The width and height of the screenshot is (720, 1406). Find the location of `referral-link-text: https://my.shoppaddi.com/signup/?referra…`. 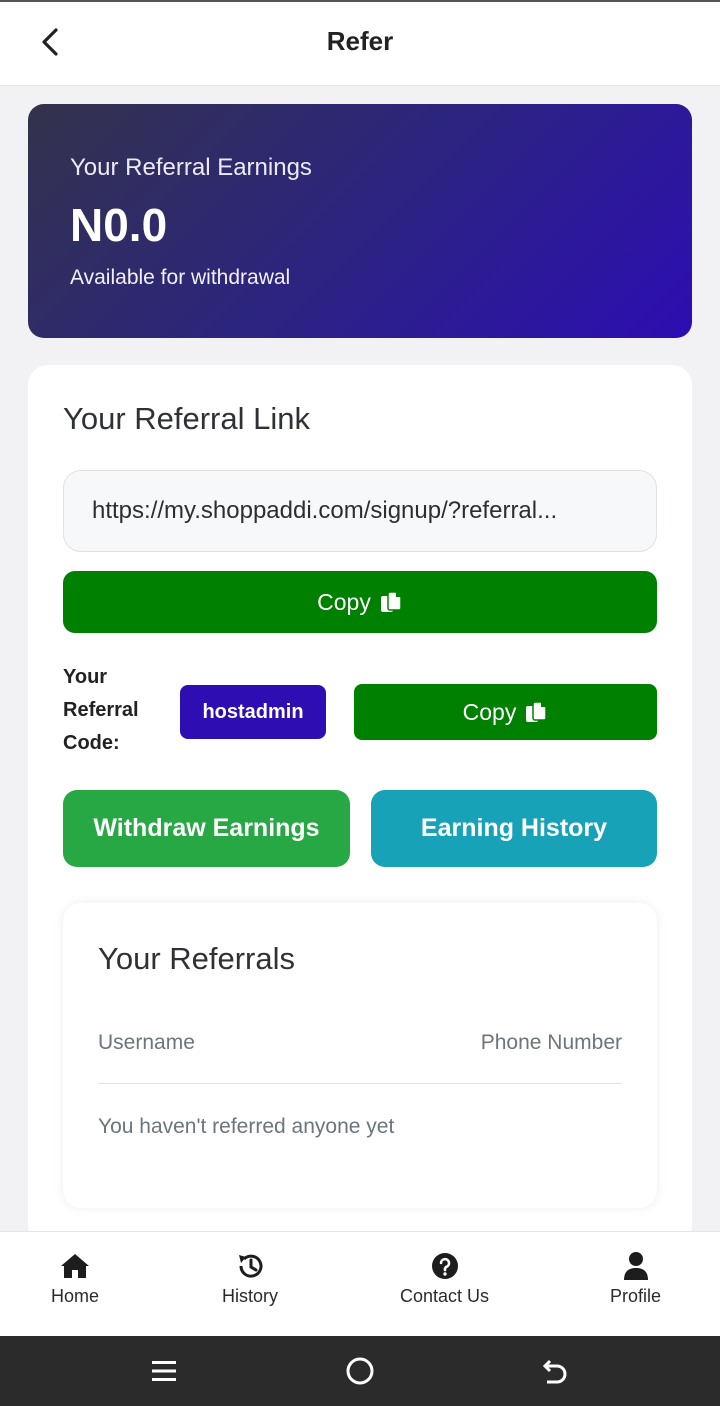

referral-link-text: https://my.shoppaddi.com/signup/?referra… is located at coordinates (325, 510).